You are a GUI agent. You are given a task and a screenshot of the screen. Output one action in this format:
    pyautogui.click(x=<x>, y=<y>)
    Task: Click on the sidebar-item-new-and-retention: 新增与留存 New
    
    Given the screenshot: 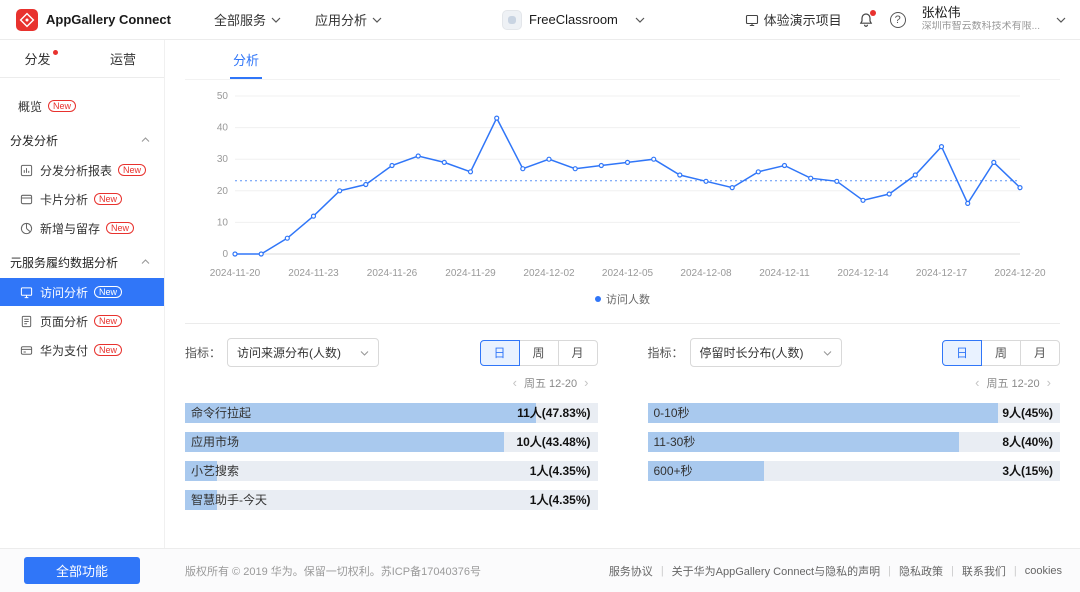 What is the action you would take?
    pyautogui.click(x=82, y=228)
    